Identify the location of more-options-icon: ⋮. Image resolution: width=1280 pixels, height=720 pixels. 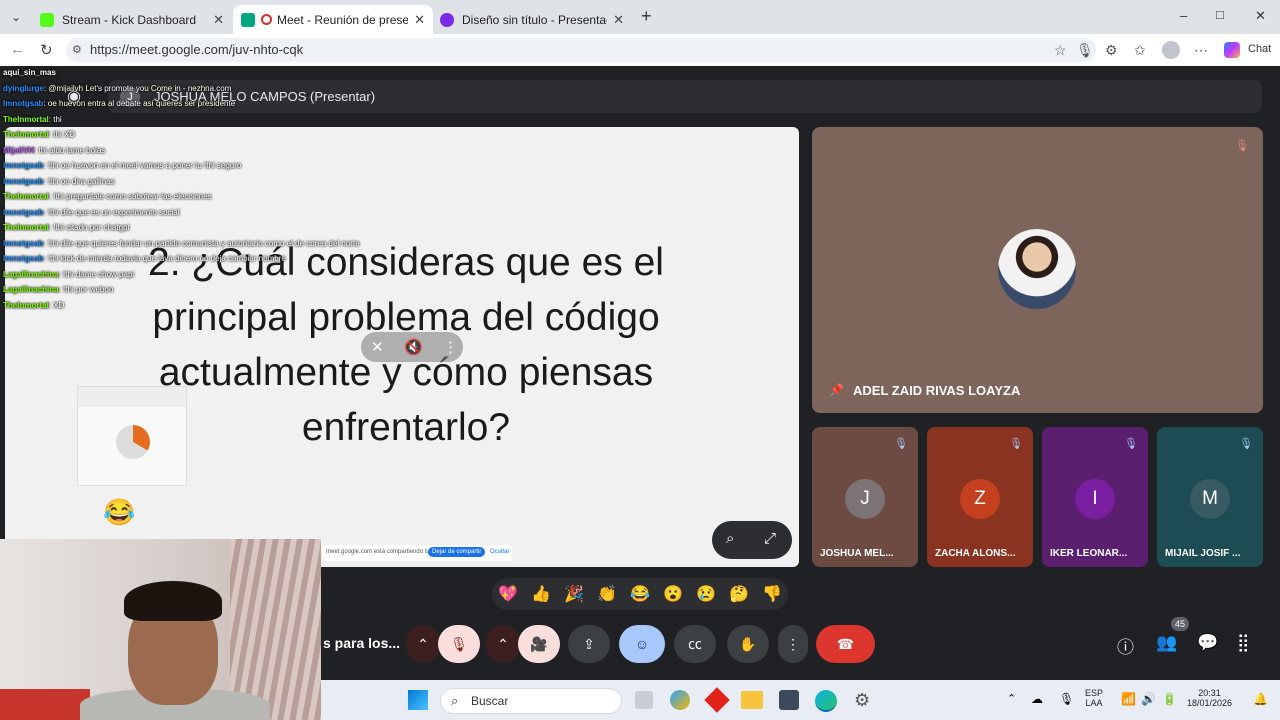
(450, 347).